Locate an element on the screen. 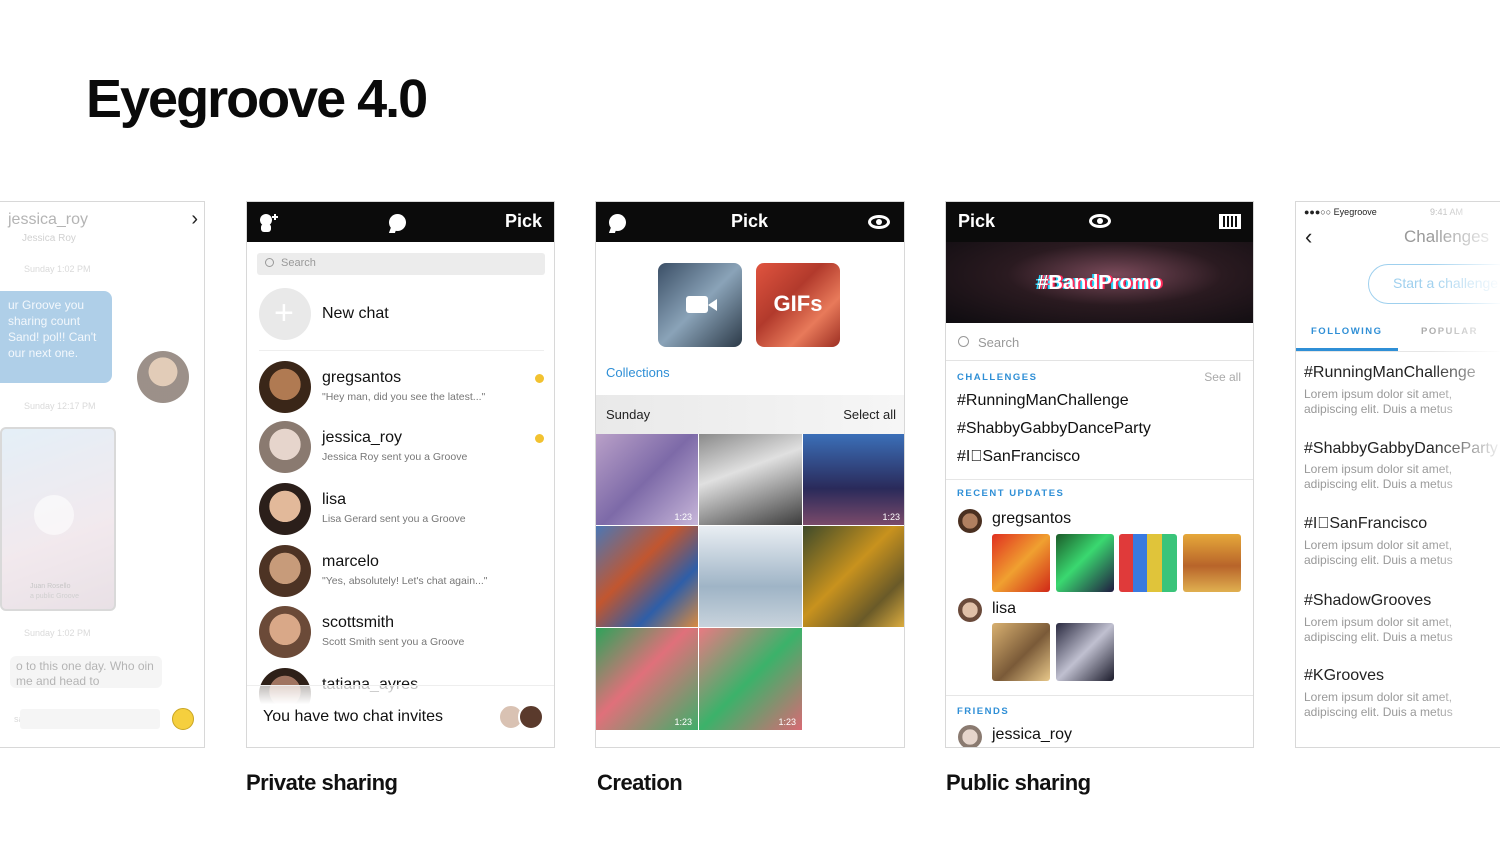  new-chat-label: New chat is located at coordinates (355, 314).